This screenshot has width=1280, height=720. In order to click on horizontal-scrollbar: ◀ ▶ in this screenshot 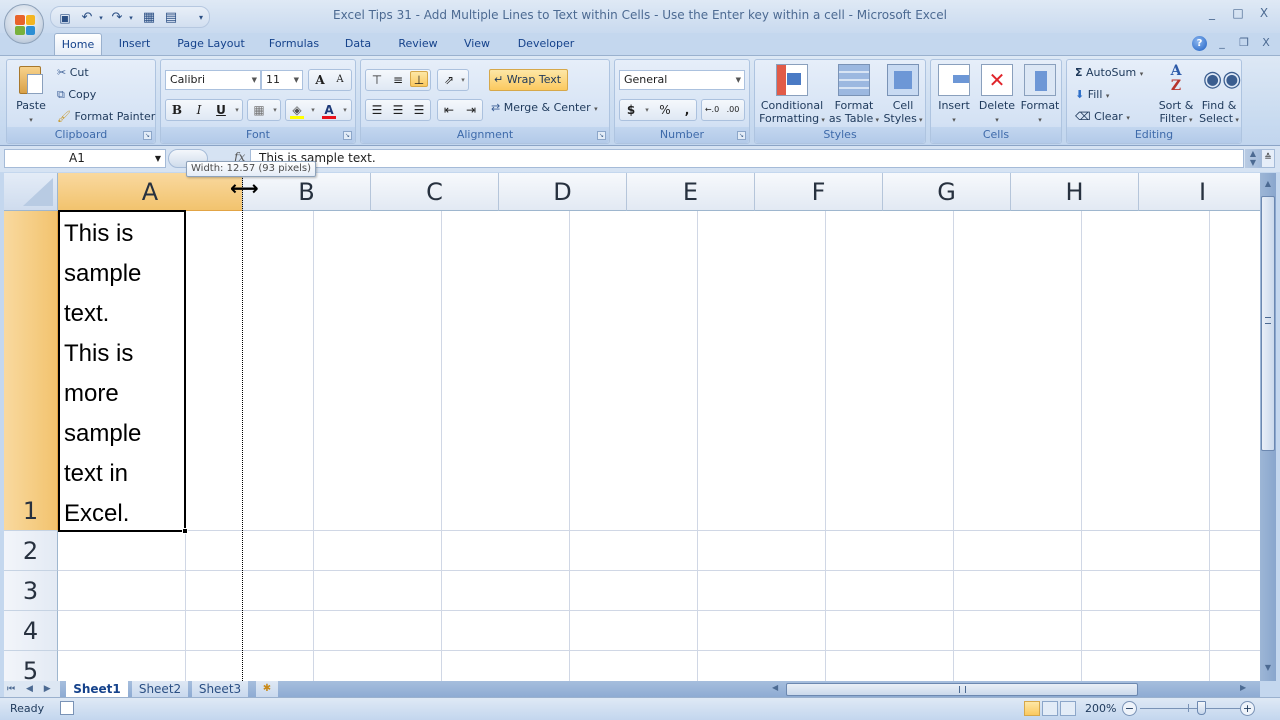, I will do `click(1012, 689)`.